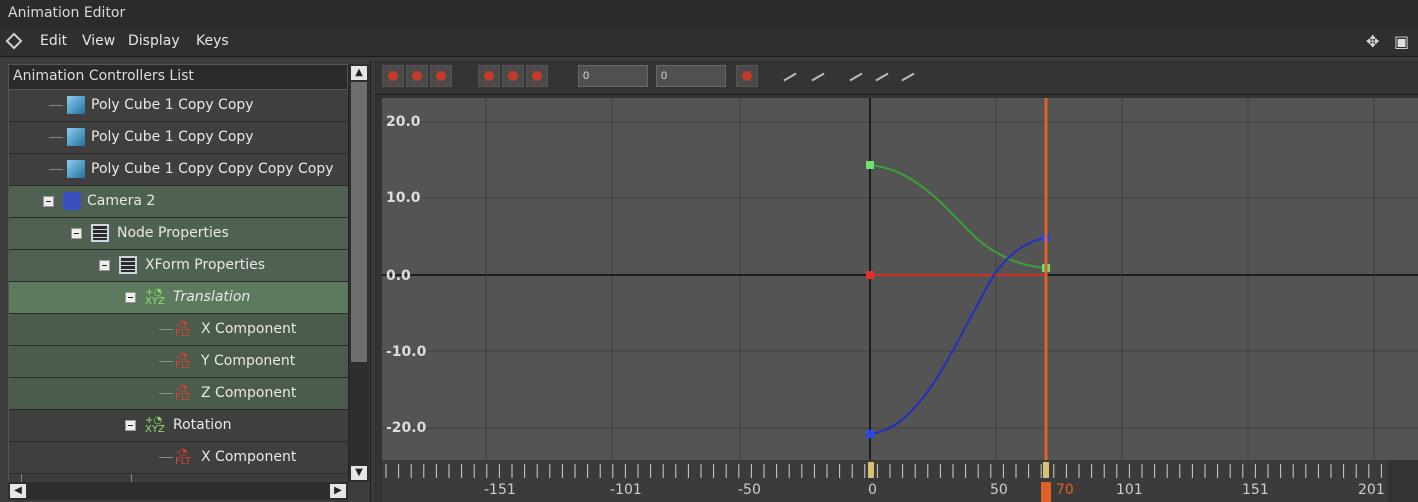  Describe the element at coordinates (1046, 492) in the screenshot. I see `playhead-handle` at that location.